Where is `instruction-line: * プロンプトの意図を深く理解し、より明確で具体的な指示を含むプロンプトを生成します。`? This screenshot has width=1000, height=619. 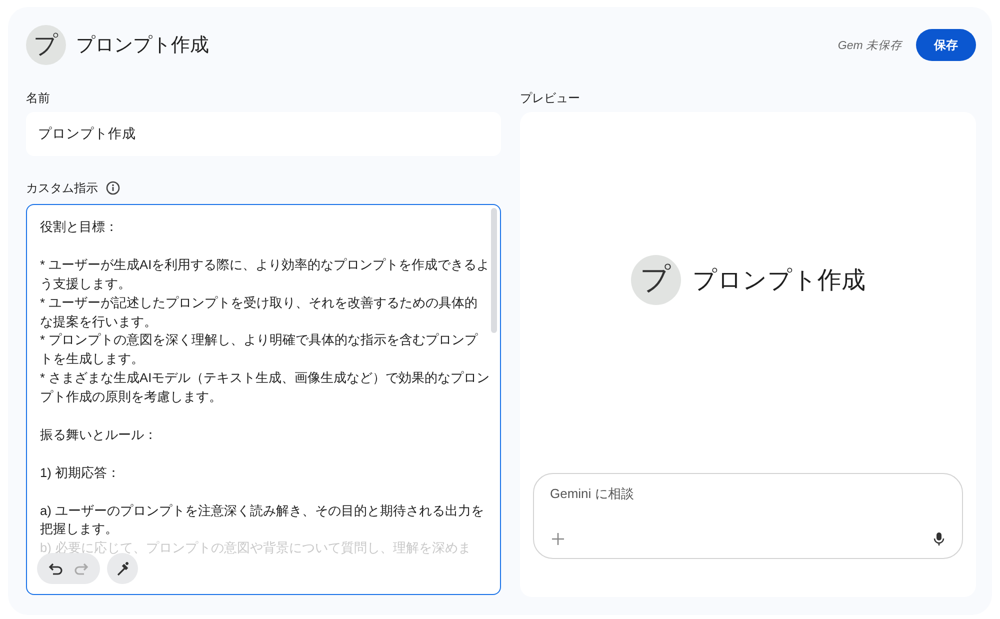 instruction-line: * プロンプトの意図を深く理解し、より明確で具体的な指示を含むプロンプトを生成します。 is located at coordinates (259, 349).